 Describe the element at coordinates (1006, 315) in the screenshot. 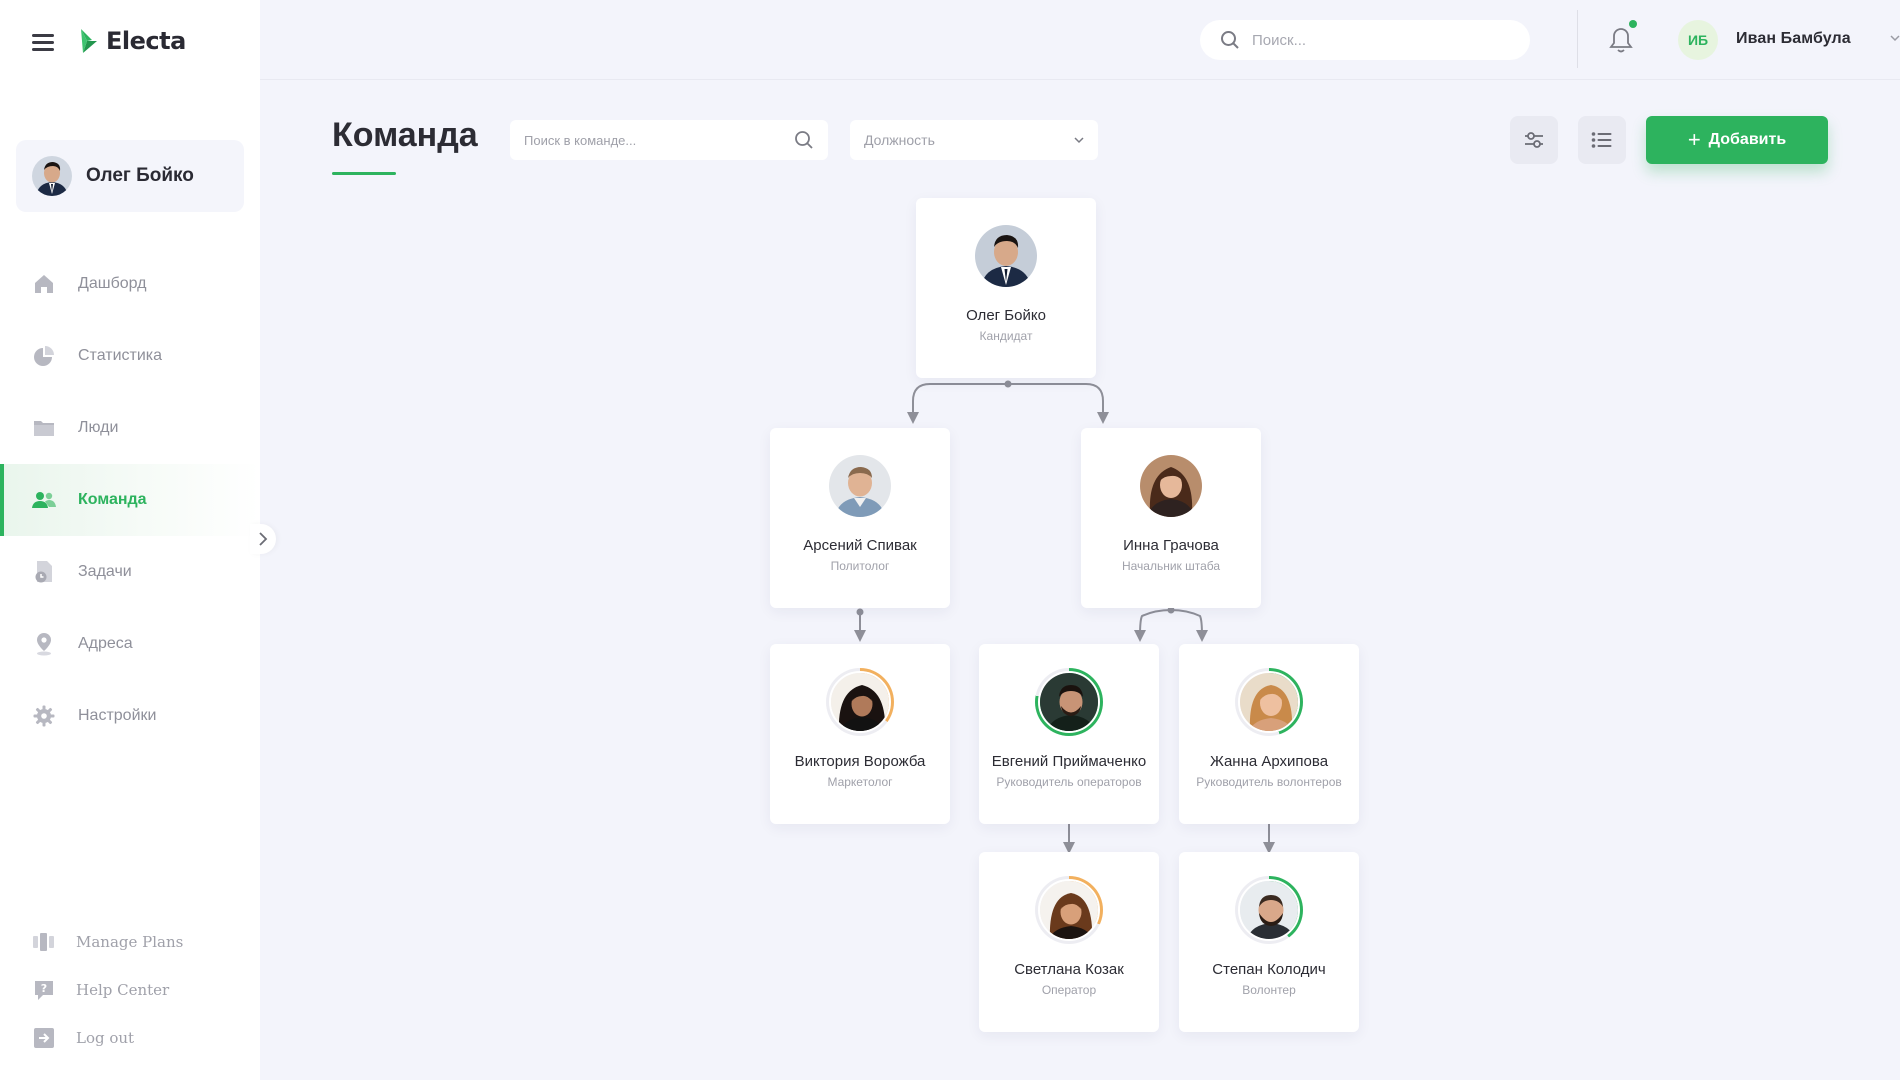

I see `member-name: Олег Бойко` at that location.